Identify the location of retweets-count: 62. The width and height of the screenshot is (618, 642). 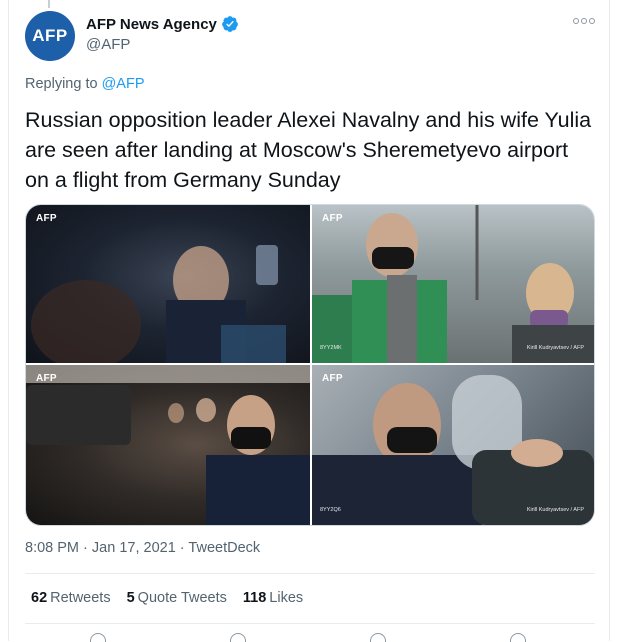
(39, 598).